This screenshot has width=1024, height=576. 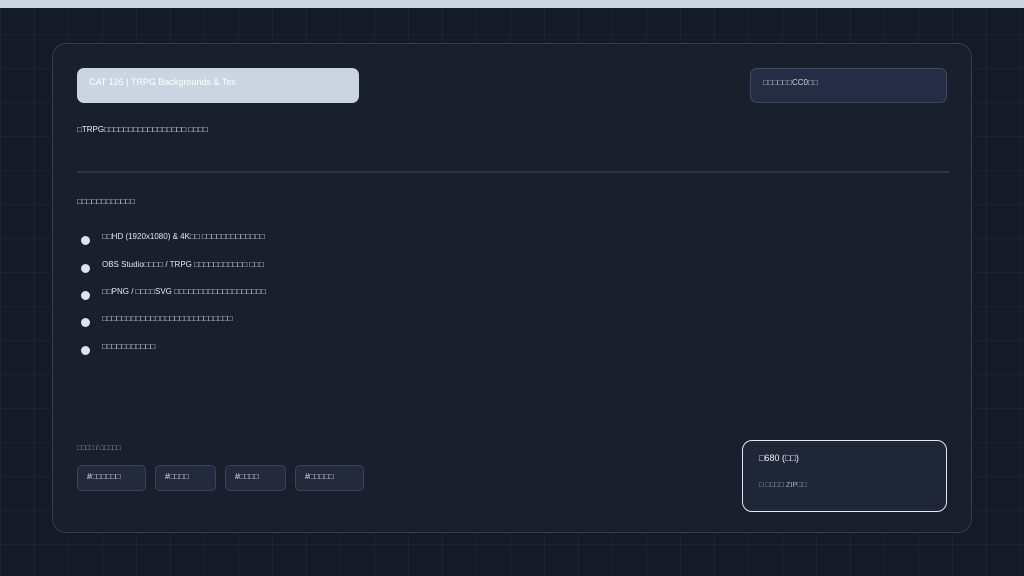 I want to click on license-badge: □□□□□□CC0□□, so click(x=848, y=85).